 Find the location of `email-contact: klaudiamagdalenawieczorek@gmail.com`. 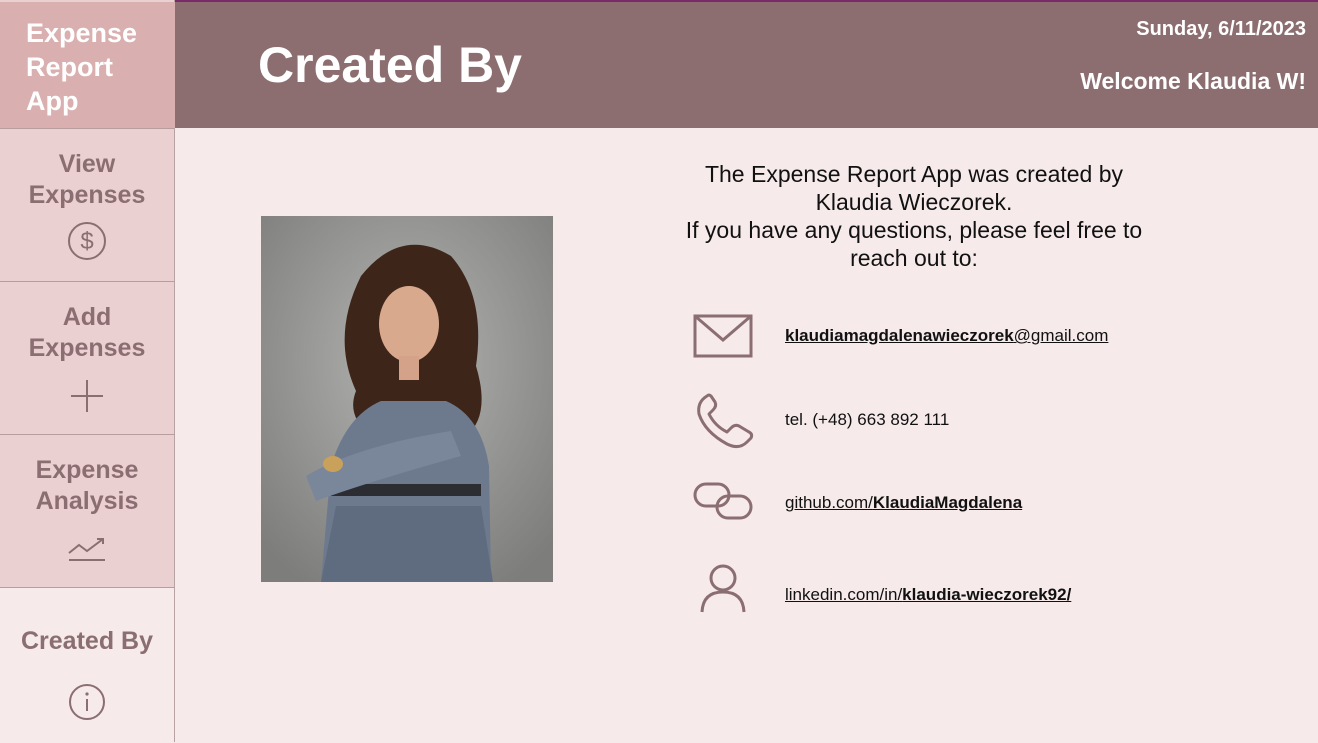

email-contact: klaudiamagdalenawieczorek@gmail.com is located at coordinates (953, 342).